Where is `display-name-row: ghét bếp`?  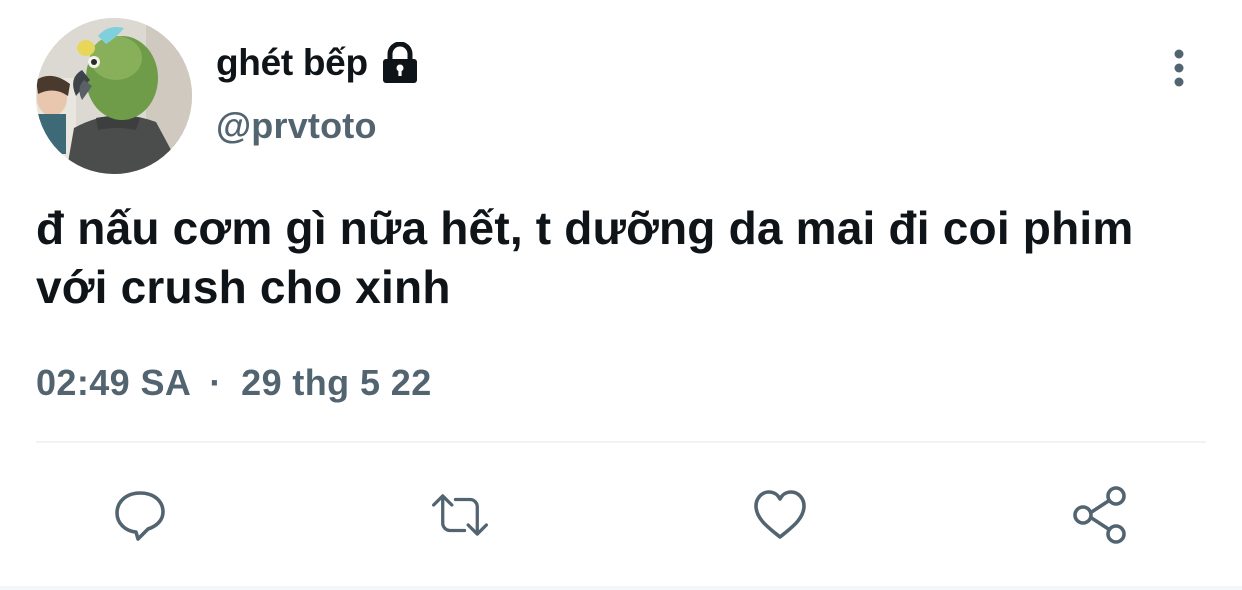
display-name-row: ghét bếp is located at coordinates (318, 63).